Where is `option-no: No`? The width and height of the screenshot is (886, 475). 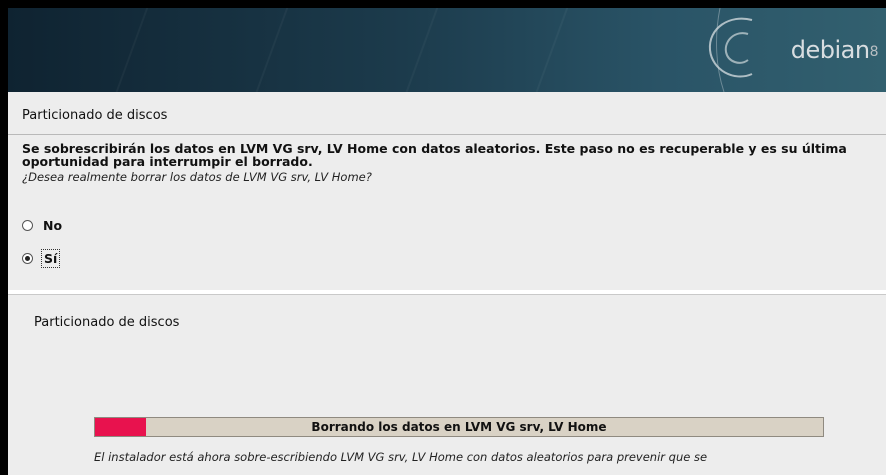 option-no: No is located at coordinates (43, 225).